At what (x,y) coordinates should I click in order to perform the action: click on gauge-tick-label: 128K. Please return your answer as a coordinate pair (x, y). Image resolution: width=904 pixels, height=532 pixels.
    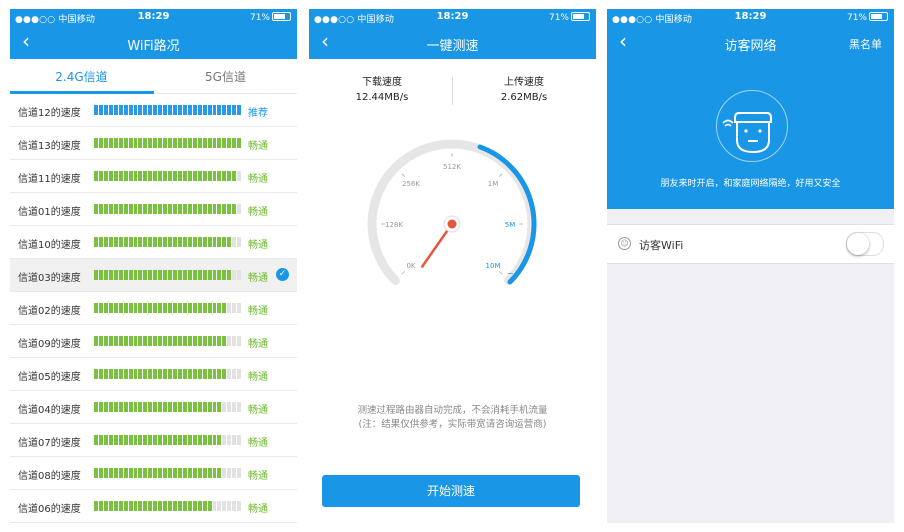
    Looking at the image, I should click on (394, 225).